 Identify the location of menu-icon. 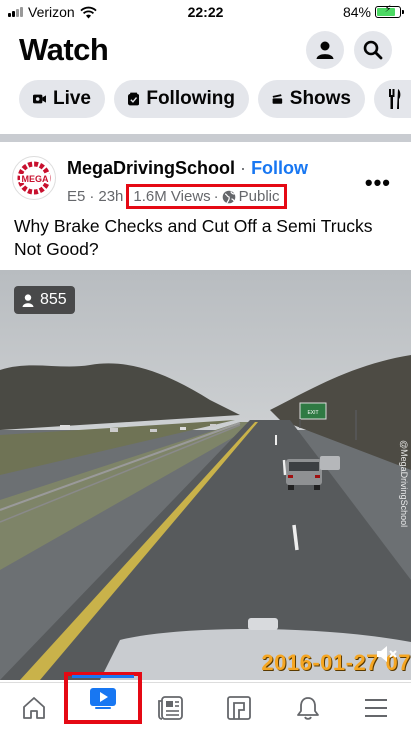
(376, 707).